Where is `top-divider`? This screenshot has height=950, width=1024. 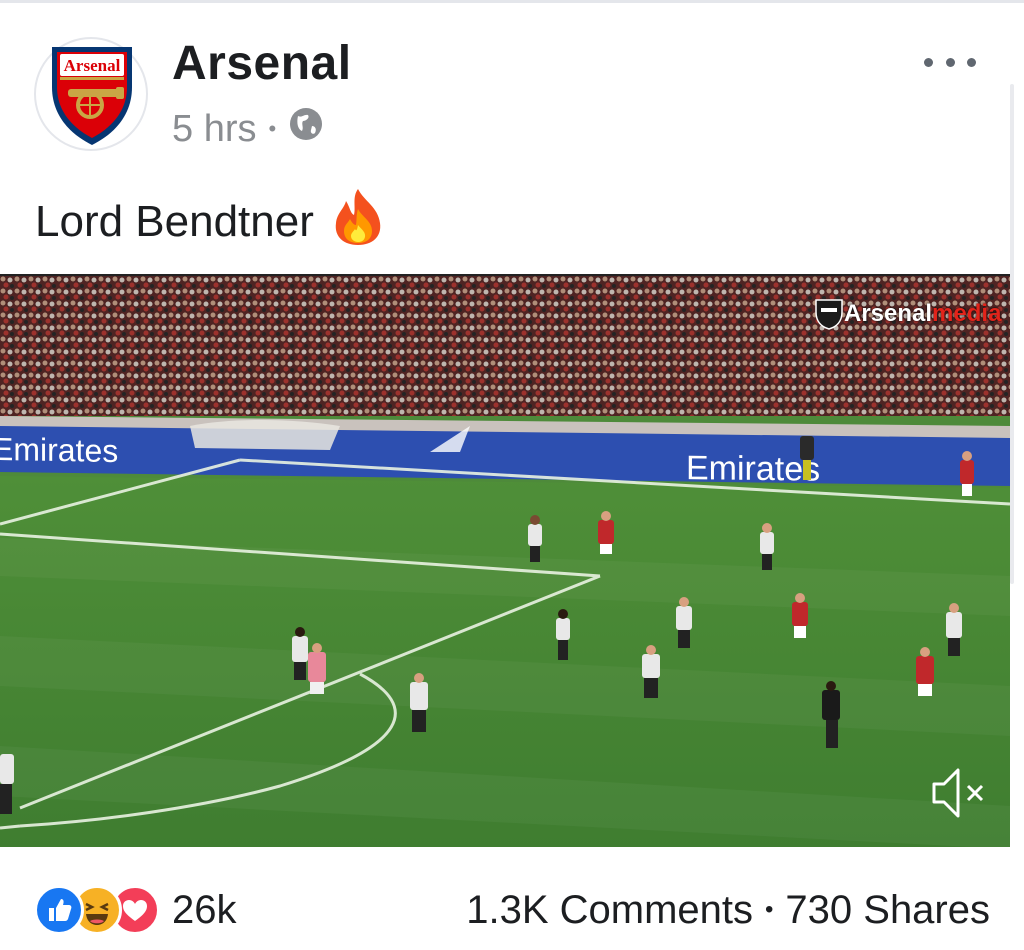
top-divider is located at coordinates (512, 1).